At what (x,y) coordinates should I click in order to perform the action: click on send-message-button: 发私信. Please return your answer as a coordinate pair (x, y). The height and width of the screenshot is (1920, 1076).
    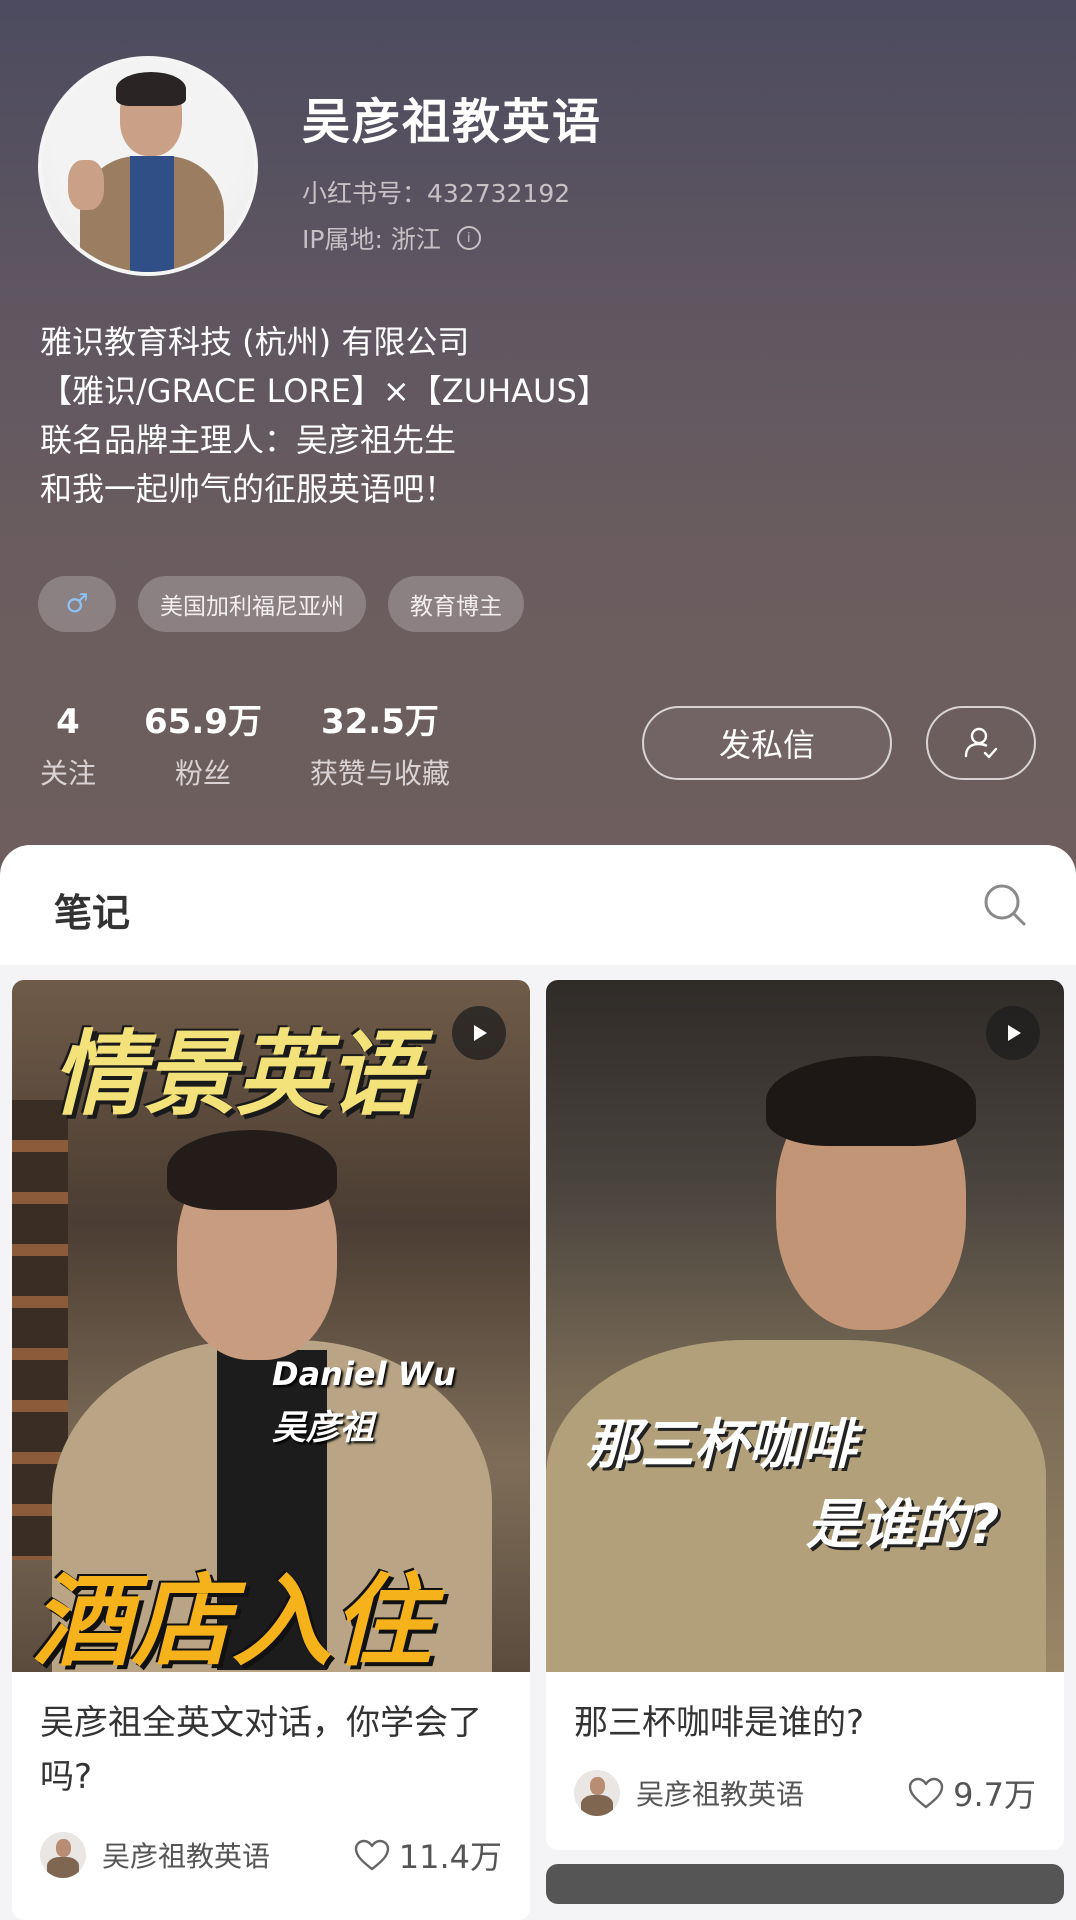
    Looking at the image, I should click on (767, 743).